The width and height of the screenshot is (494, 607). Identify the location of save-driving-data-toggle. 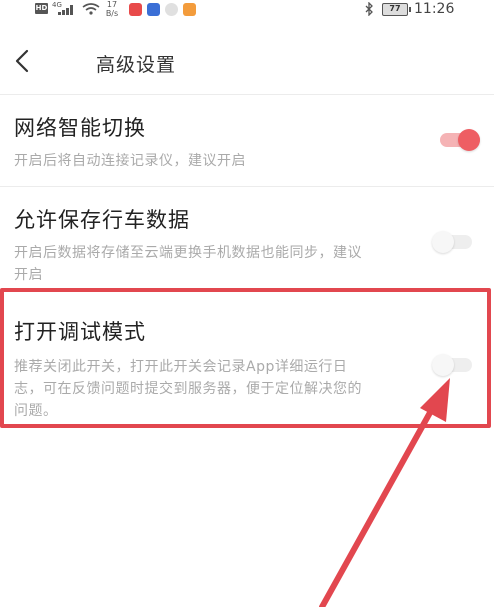
(452, 242).